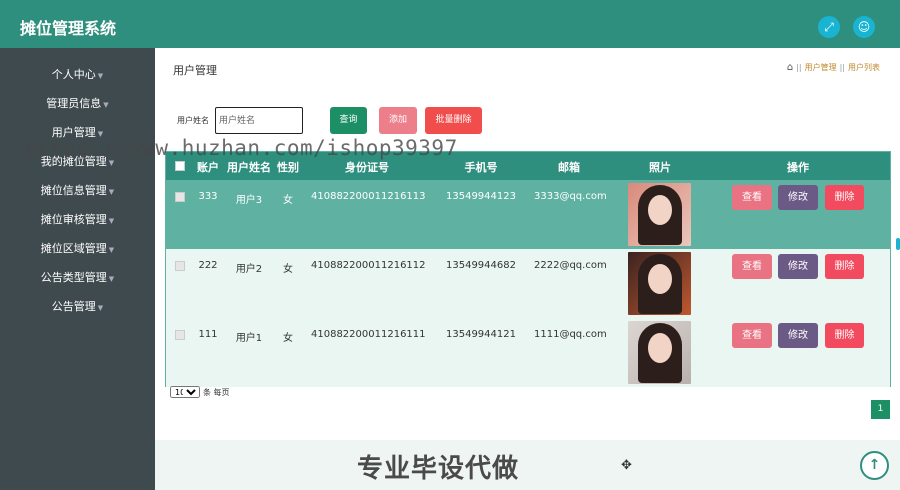 Image resolution: width=900 pixels, height=490 pixels. I want to click on cell-id-card: 410882200011216111, so click(368, 334).